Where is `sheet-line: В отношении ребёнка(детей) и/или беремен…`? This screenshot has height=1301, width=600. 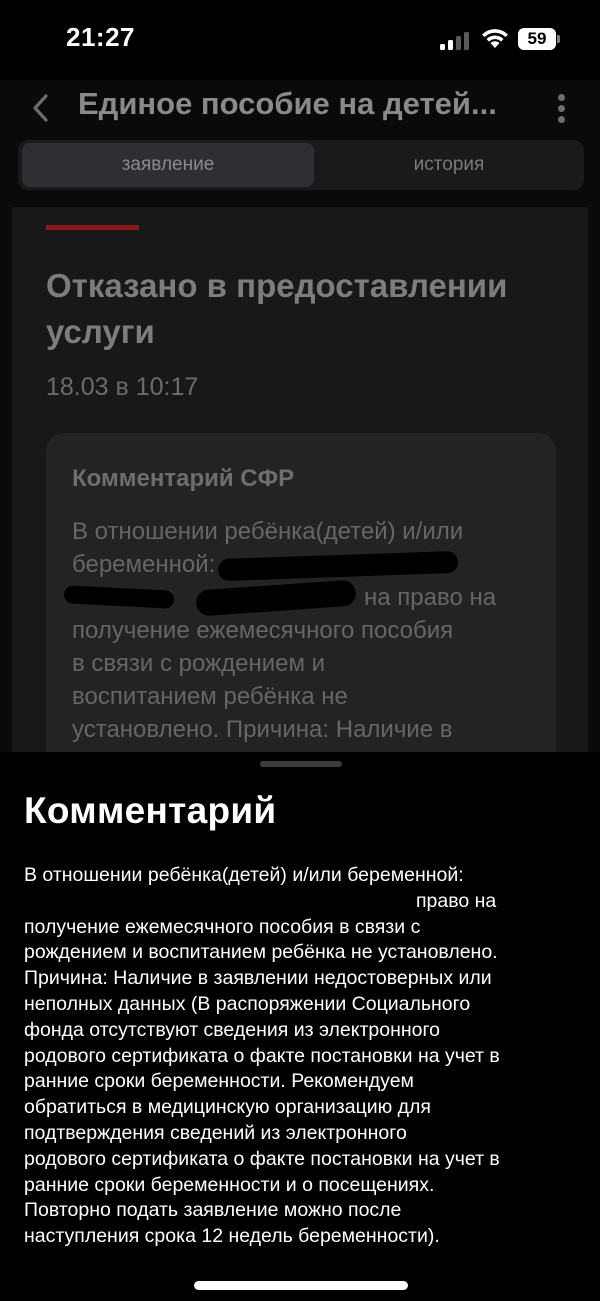 sheet-line: В отношении ребёнка(детей) и/или беремен… is located at coordinates (244, 875).